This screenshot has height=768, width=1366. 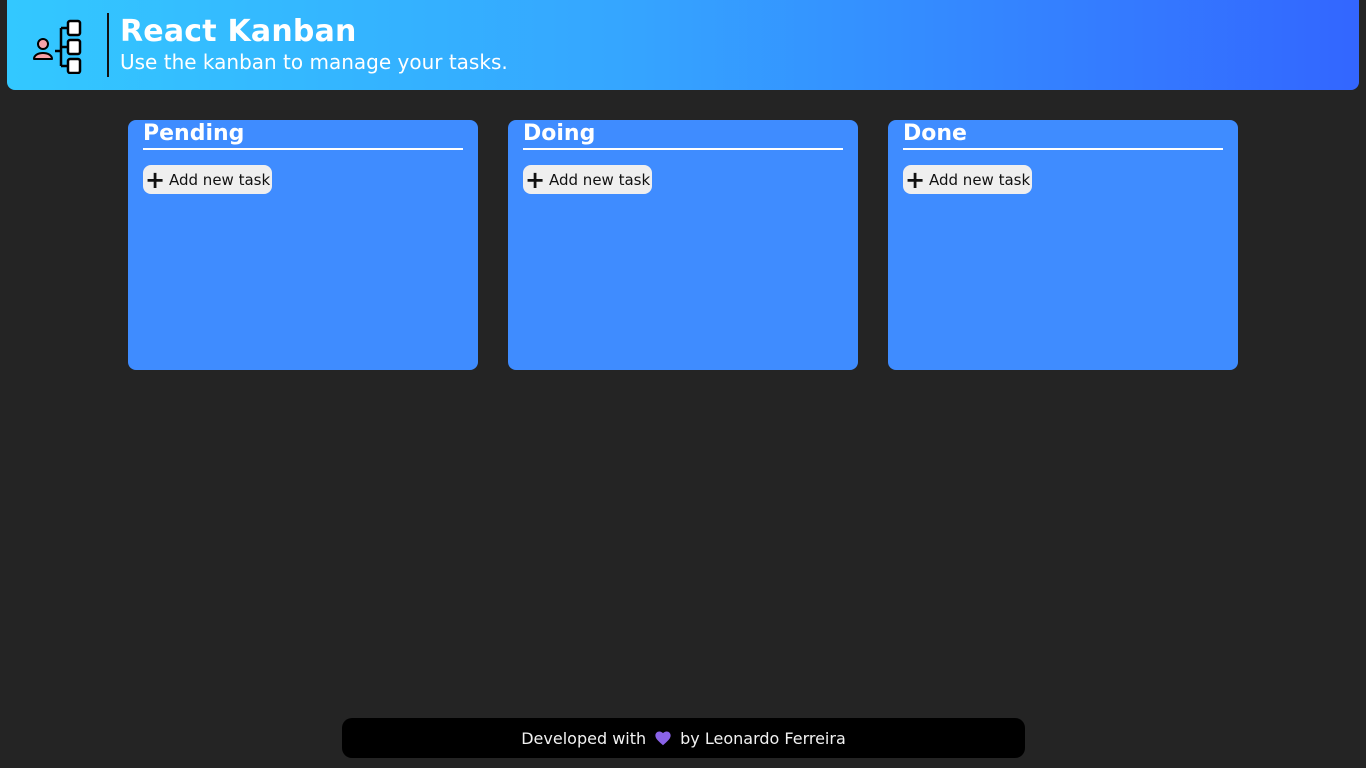 What do you see at coordinates (303, 135) in the screenshot?
I see `column-title: Pending` at bounding box center [303, 135].